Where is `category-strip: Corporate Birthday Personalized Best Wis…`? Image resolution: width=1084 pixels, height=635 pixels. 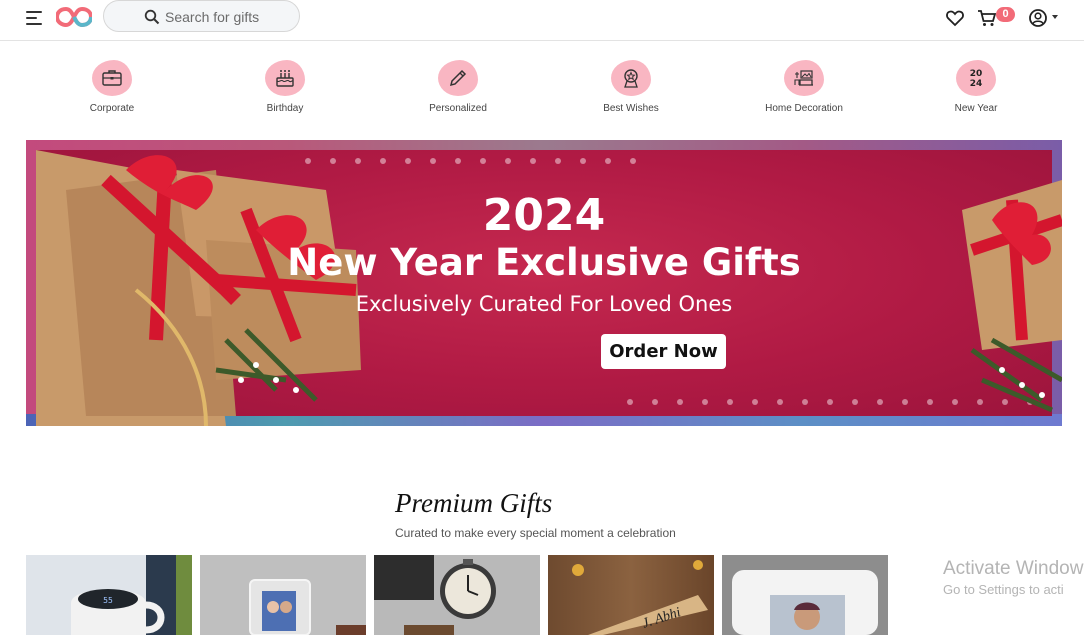
category-strip: Corporate Birthday Personalized Best Wis… is located at coordinates (544, 87).